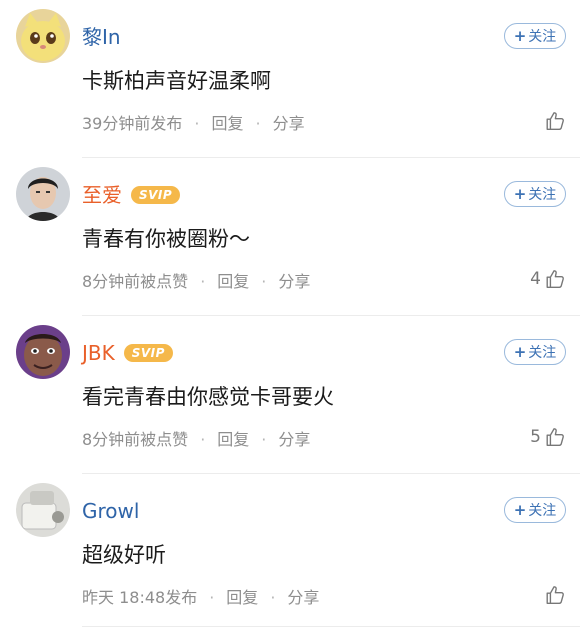 The width and height of the screenshot is (580, 627). I want to click on cat-avatar-icon, so click(43, 36).